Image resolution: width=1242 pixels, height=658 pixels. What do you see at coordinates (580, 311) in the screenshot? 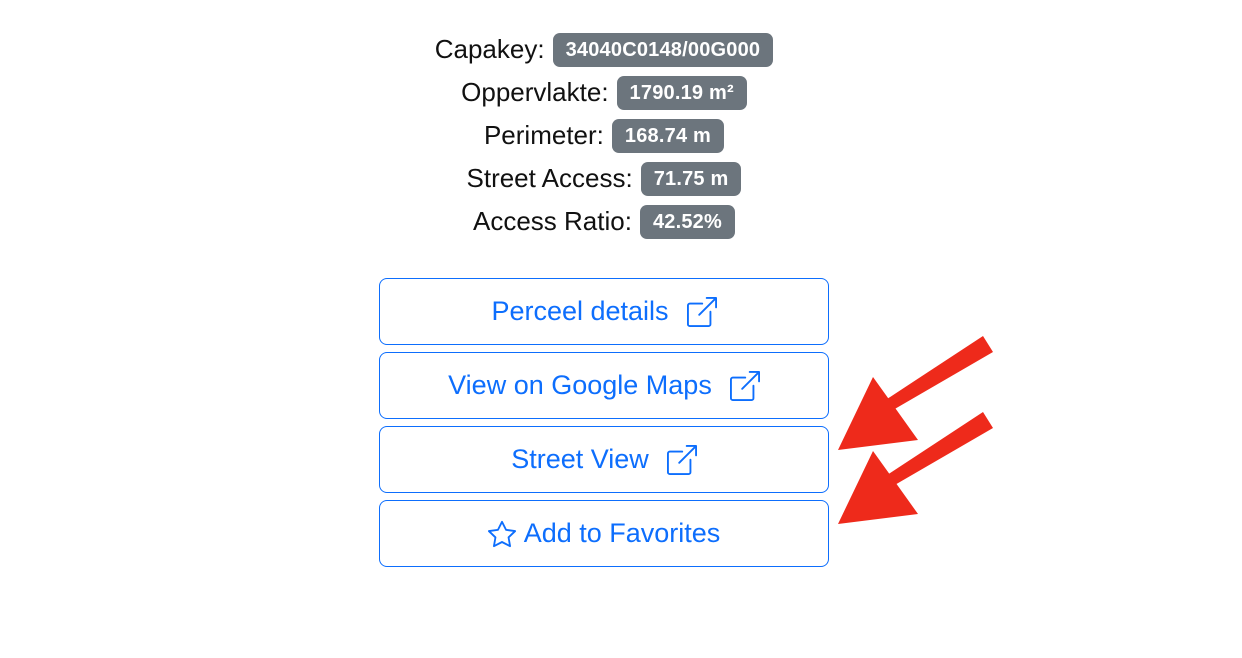
I see `perceel-details-label: Perceel details` at bounding box center [580, 311].